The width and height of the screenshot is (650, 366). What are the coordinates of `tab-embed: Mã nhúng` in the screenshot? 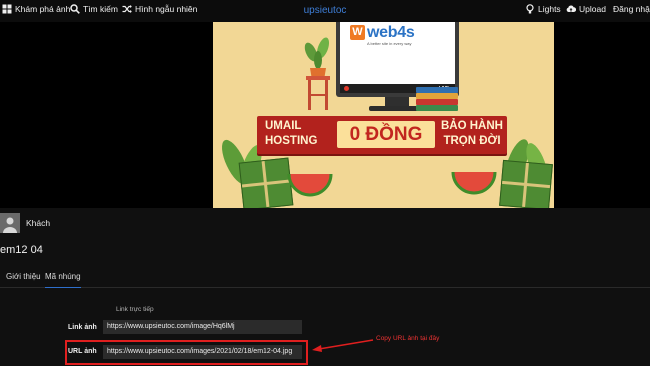 It's located at (63, 280).